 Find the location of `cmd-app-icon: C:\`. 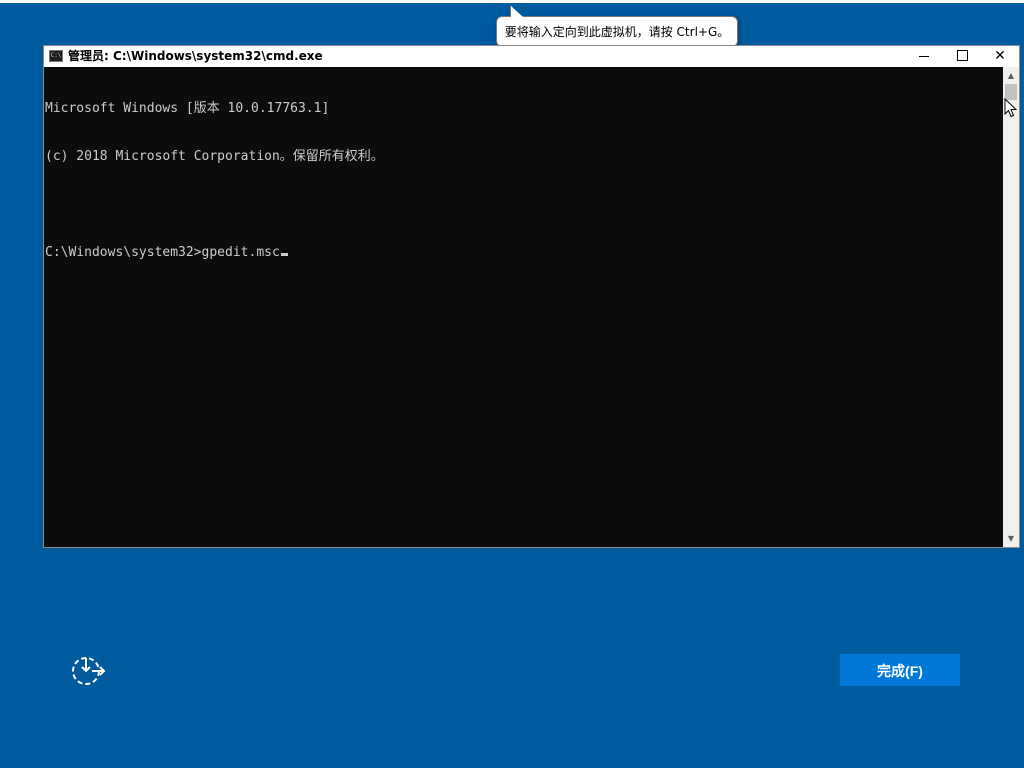

cmd-app-icon: C:\ is located at coordinates (56, 56).